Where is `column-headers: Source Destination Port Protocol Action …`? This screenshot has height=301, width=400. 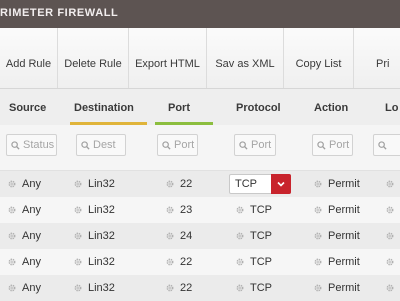
column-headers: Source Destination Port Protocol Action … is located at coordinates (200, 107).